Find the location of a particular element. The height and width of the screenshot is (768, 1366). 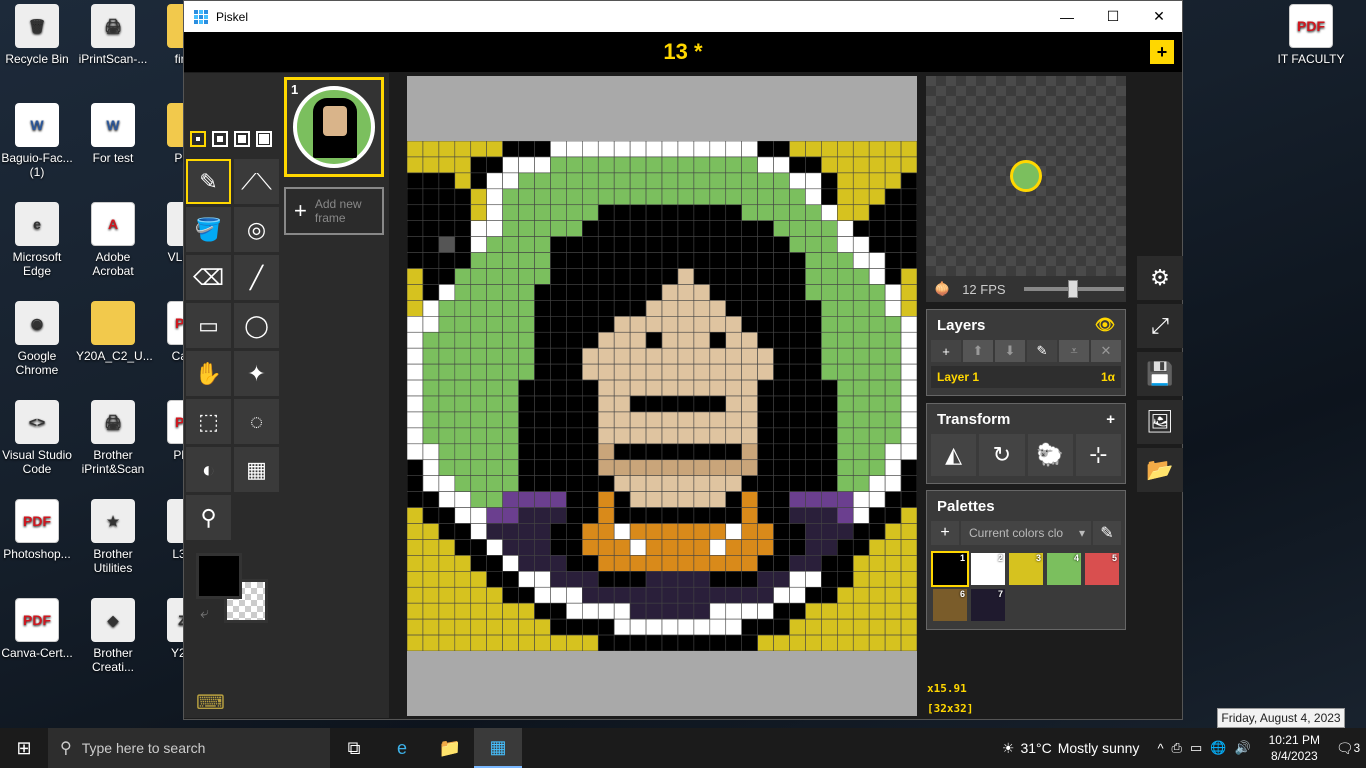

desktop-icon: e Microsoft Edge is located at coordinates (37, 240).